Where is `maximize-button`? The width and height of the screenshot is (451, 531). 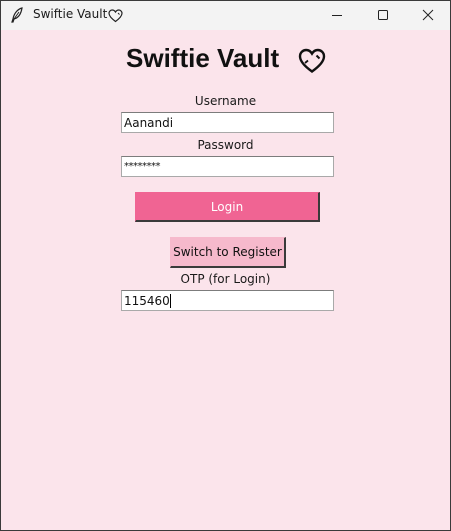
maximize-button is located at coordinates (383, 15).